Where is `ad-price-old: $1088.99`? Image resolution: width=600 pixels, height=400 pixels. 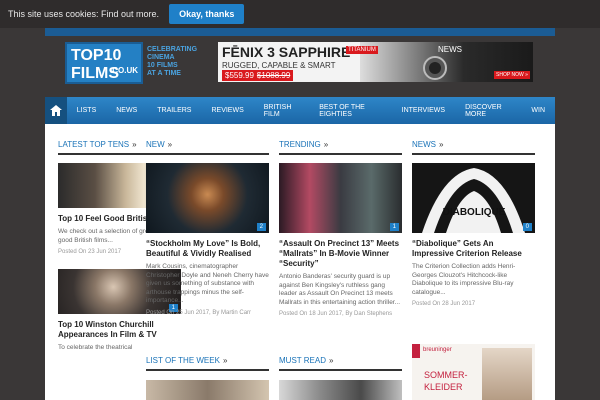
ad-price-old: $1088.99 is located at coordinates (273, 75).